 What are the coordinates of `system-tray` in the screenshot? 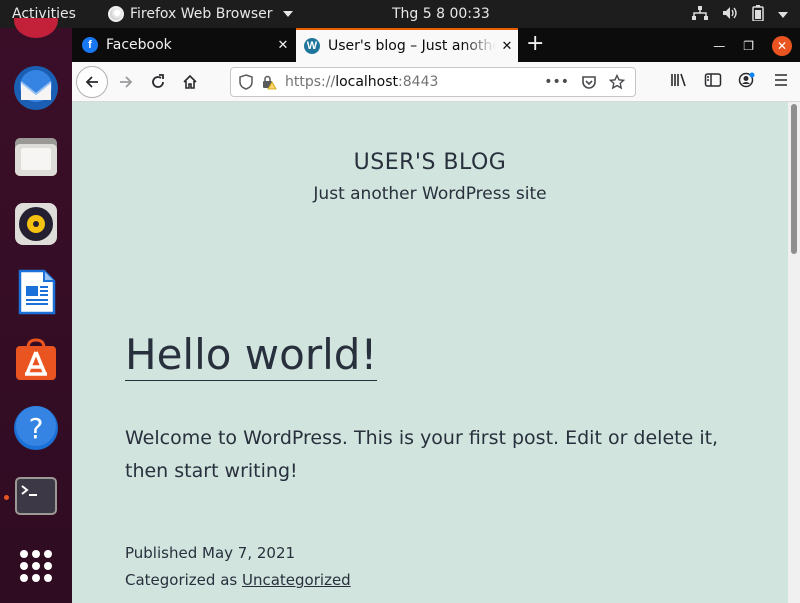 It's located at (740, 15).